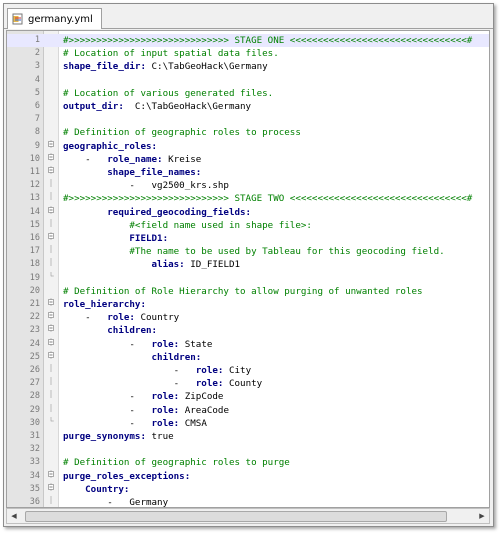  I want to click on code-text: geographic_roles:, so click(110, 146).